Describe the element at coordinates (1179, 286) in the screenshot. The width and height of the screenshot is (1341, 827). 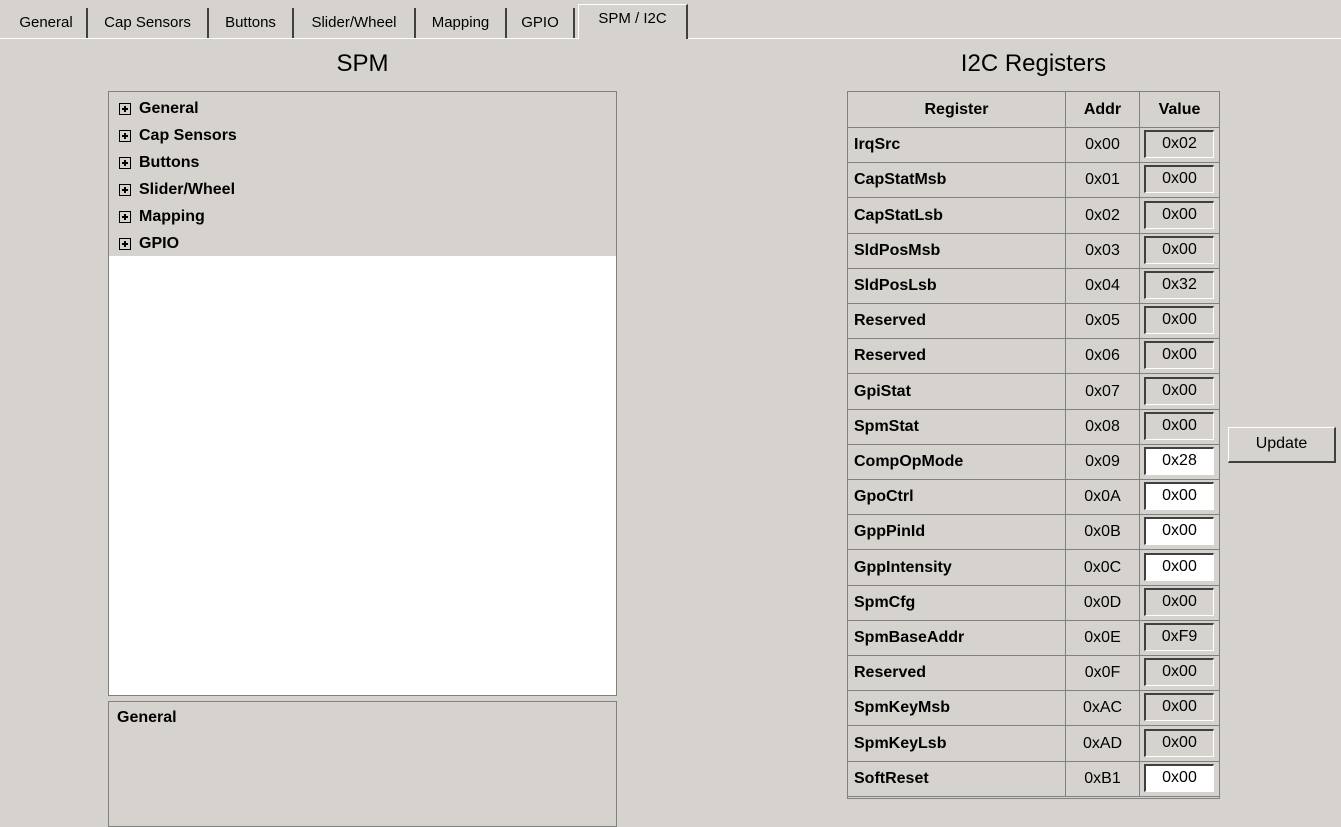
I see `register-value-cell: 0x32` at that location.